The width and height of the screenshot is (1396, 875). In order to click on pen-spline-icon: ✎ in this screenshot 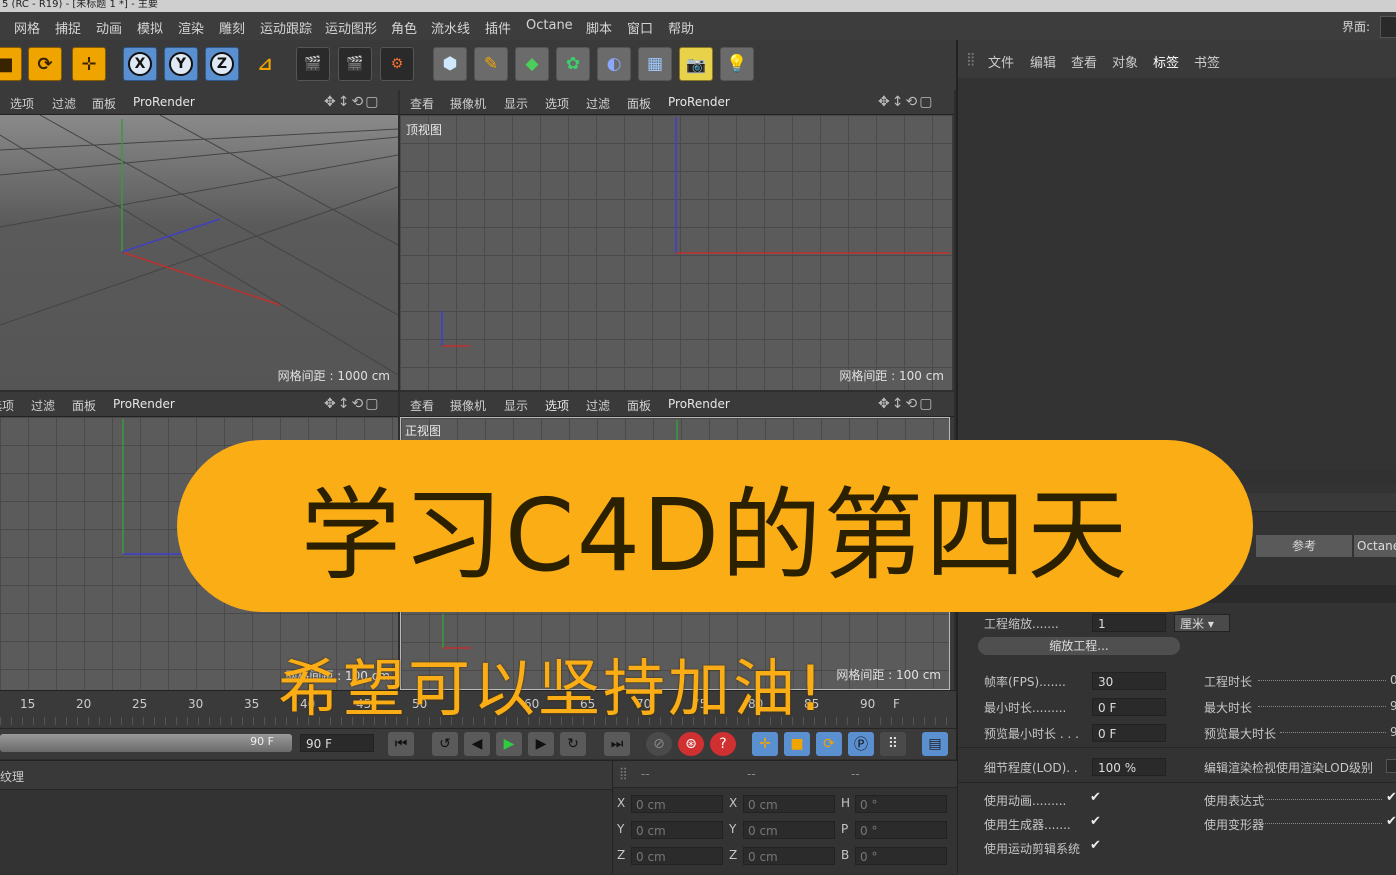, I will do `click(491, 64)`.